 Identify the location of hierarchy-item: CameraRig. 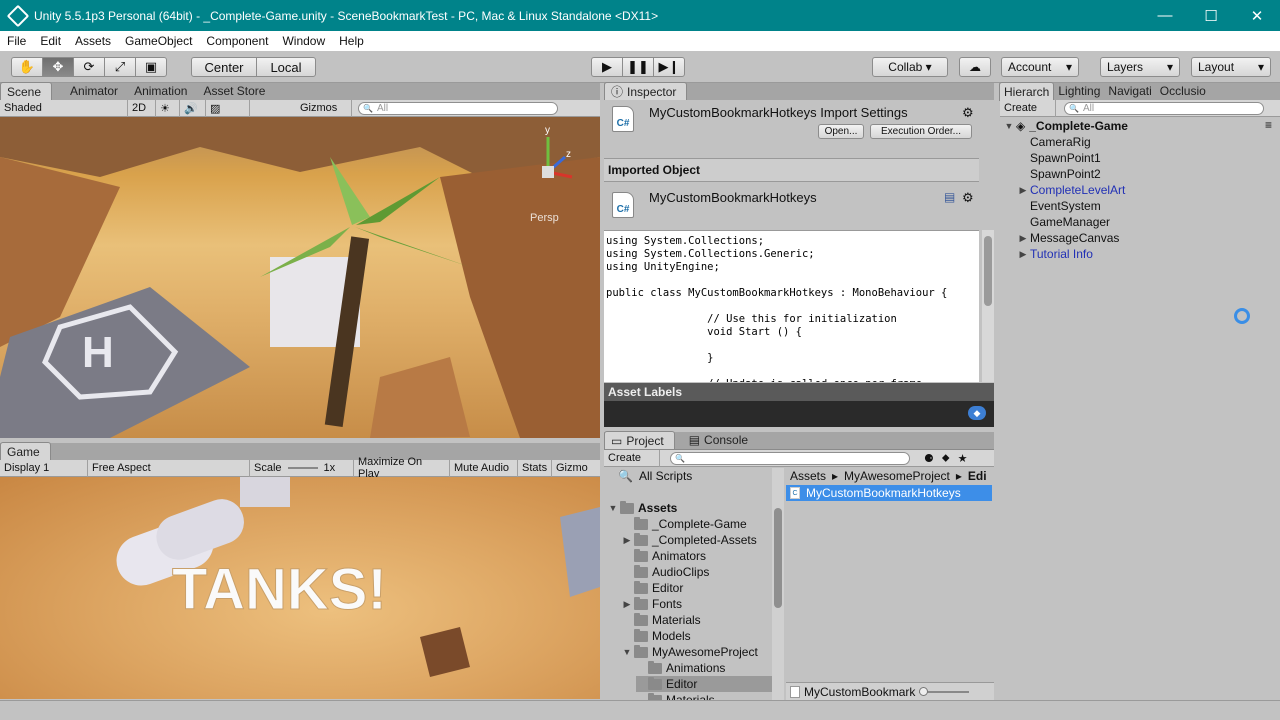
(1054, 142).